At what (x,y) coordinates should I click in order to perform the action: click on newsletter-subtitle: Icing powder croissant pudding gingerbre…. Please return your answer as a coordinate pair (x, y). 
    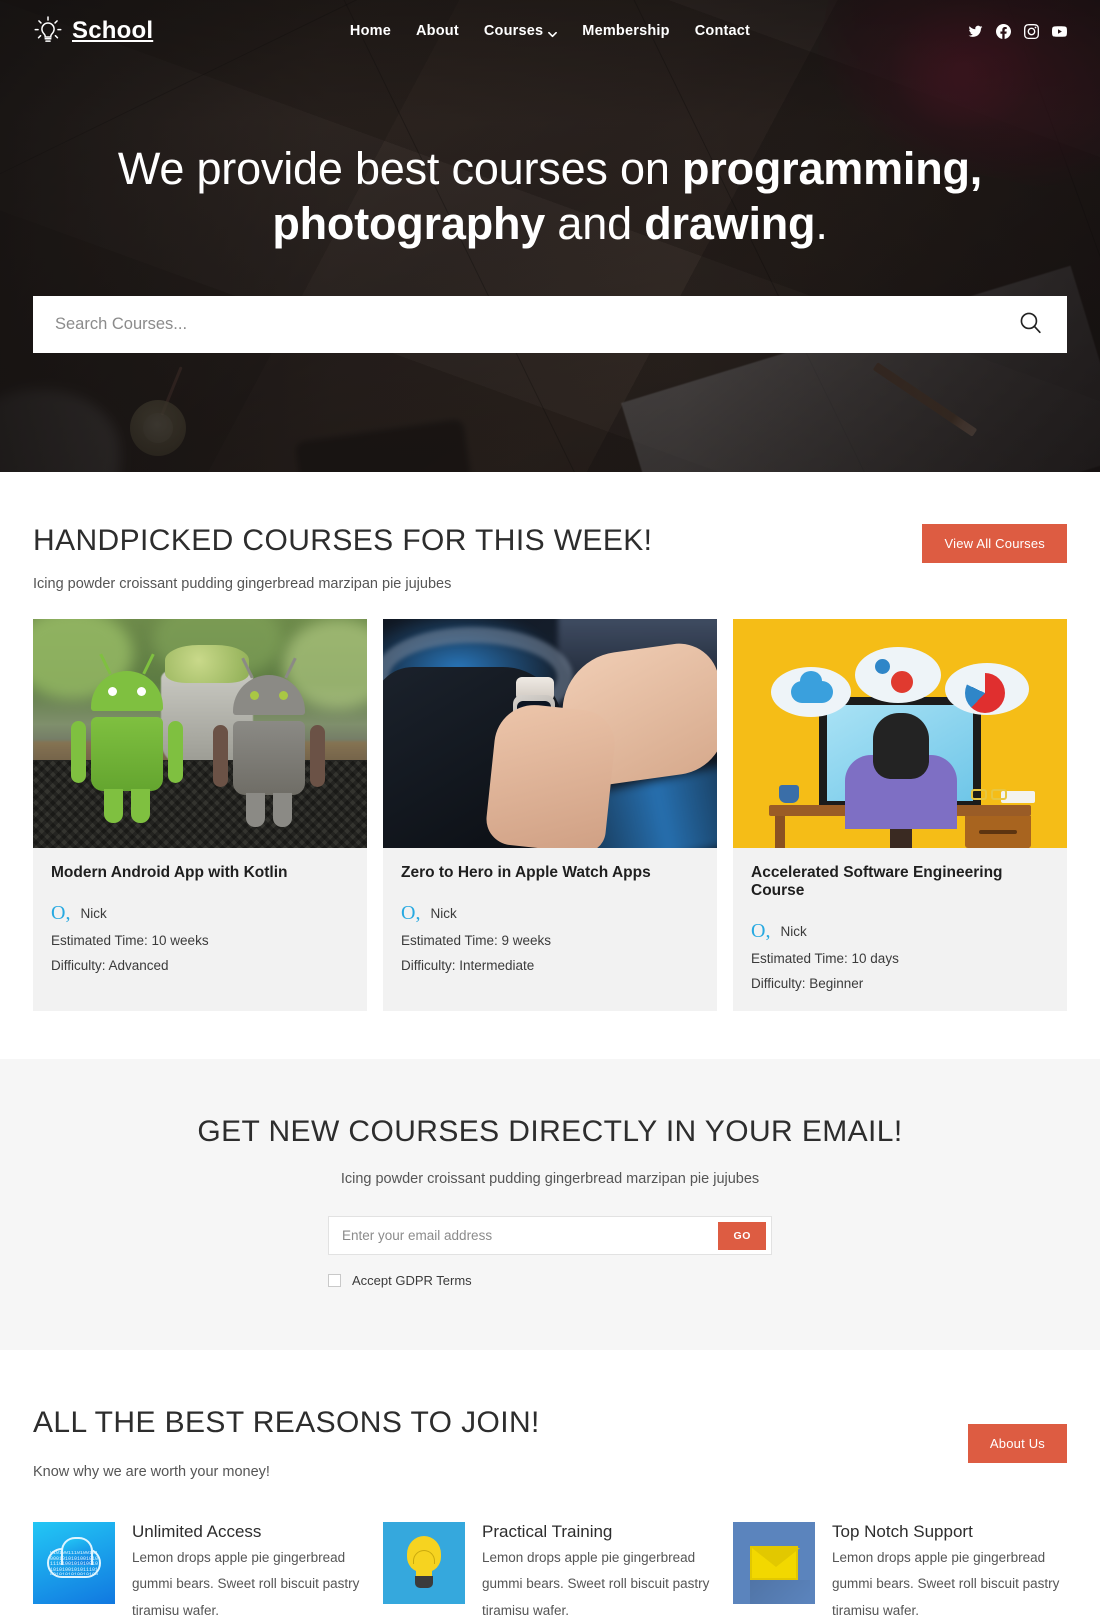
    Looking at the image, I should click on (550, 1179).